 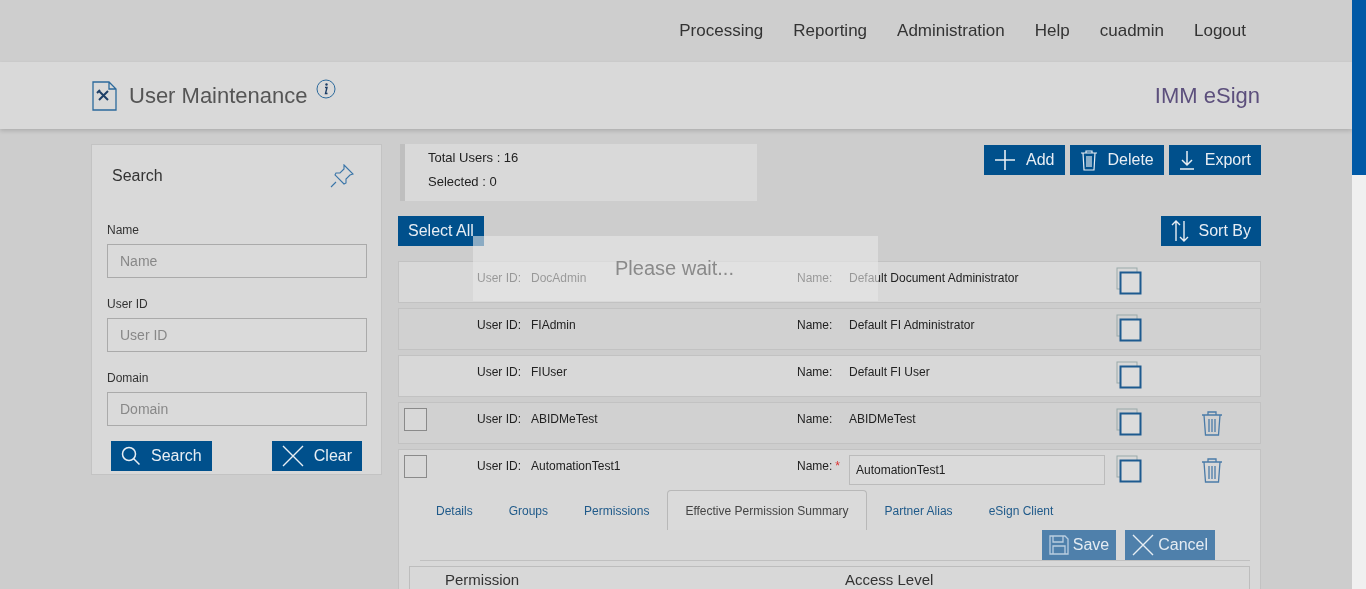 What do you see at coordinates (559, 277) in the screenshot?
I see `user-id: DocAdmin` at bounding box center [559, 277].